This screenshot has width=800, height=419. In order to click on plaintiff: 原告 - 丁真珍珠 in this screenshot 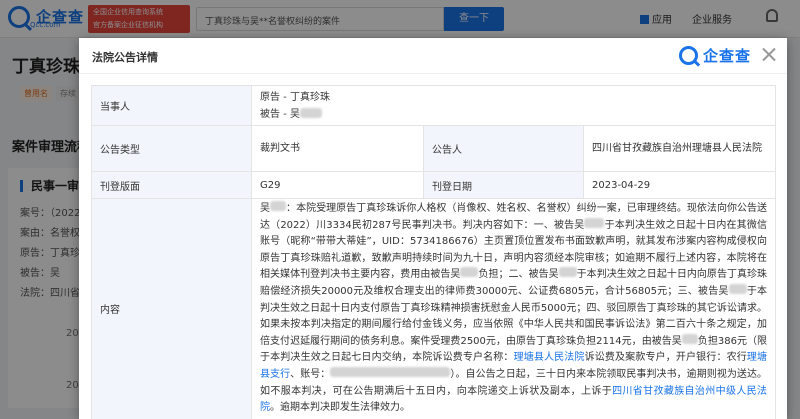, I will do `click(295, 97)`.